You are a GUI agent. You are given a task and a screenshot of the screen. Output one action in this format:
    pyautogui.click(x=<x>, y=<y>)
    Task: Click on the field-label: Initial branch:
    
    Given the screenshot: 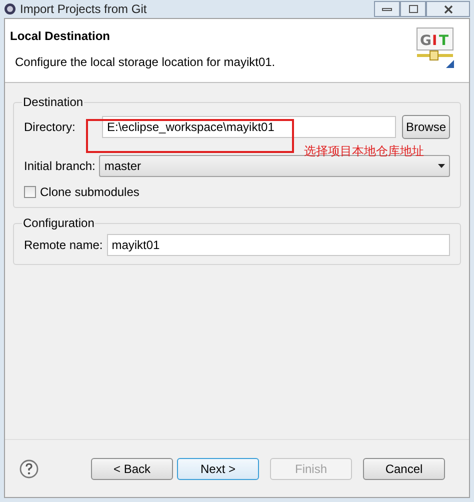 What is the action you would take?
    pyautogui.click(x=60, y=166)
    